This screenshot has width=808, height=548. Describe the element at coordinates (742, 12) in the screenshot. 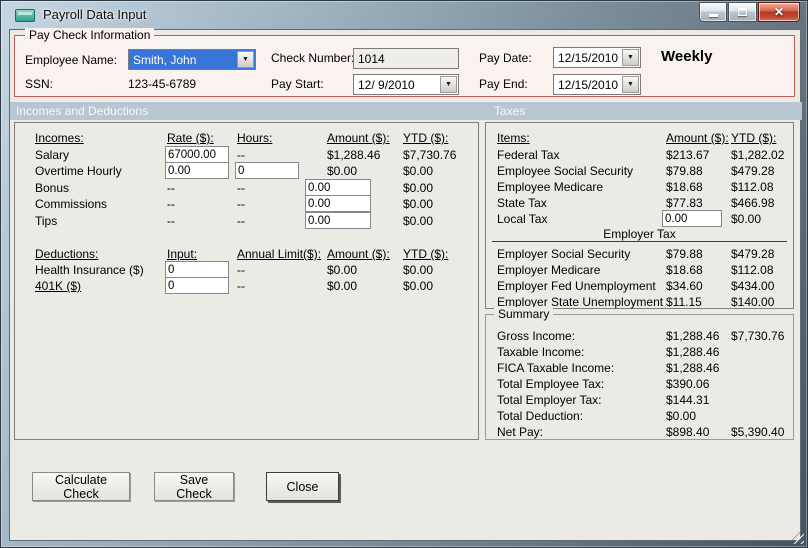

I see `maximize-button` at that location.